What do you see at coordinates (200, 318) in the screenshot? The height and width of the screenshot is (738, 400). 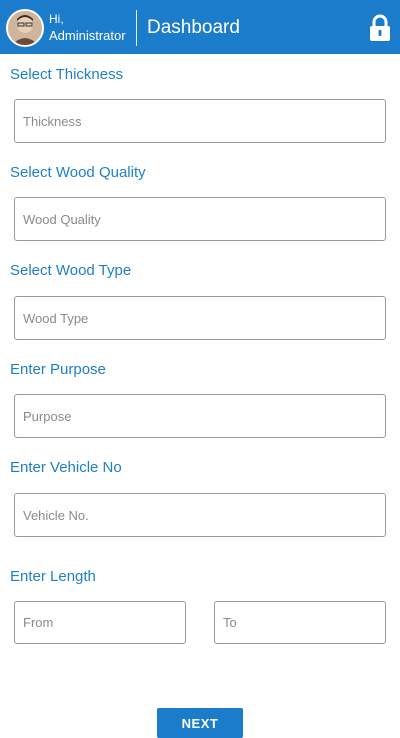 I see `wood-type-field: Wood Type` at bounding box center [200, 318].